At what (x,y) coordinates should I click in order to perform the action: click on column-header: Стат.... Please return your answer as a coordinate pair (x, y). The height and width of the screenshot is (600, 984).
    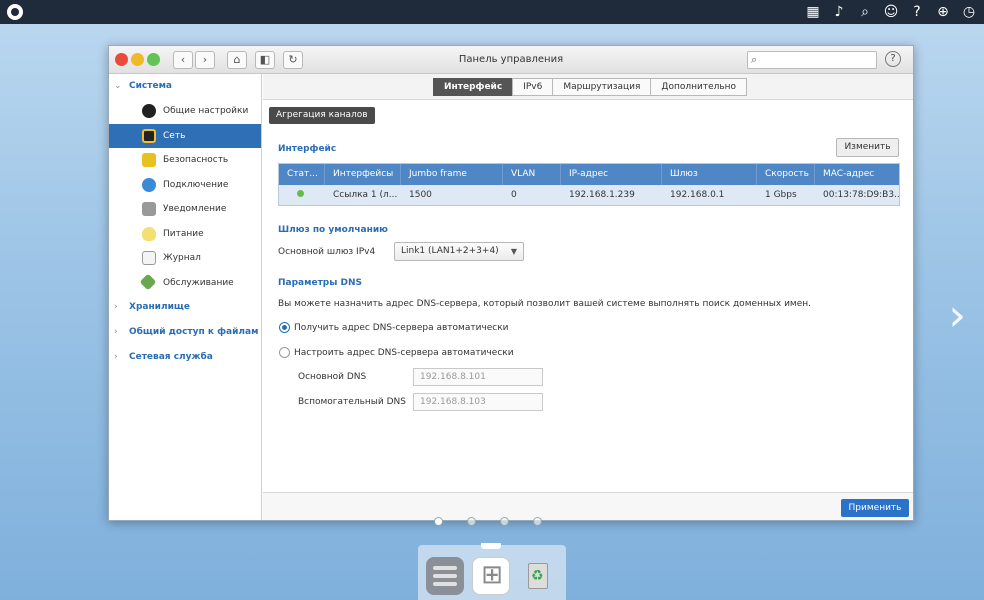
    Looking at the image, I should click on (302, 174).